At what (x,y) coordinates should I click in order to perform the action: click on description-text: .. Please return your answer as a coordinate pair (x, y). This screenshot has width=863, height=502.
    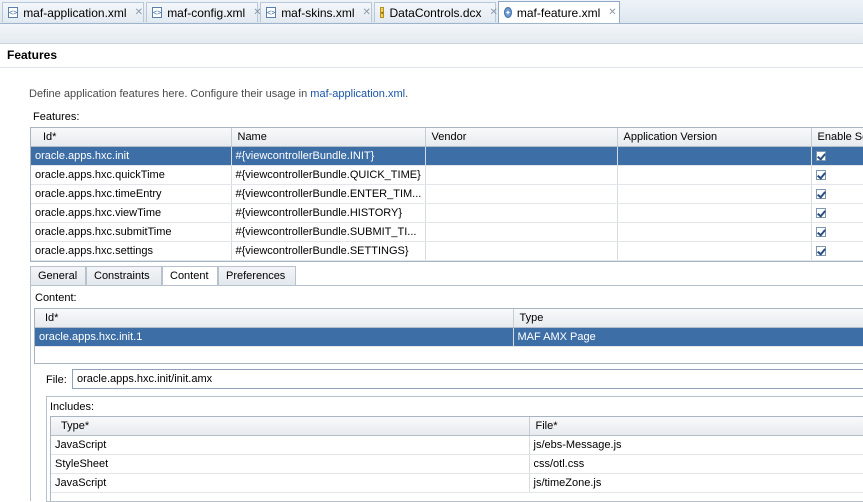
    Looking at the image, I should click on (407, 94).